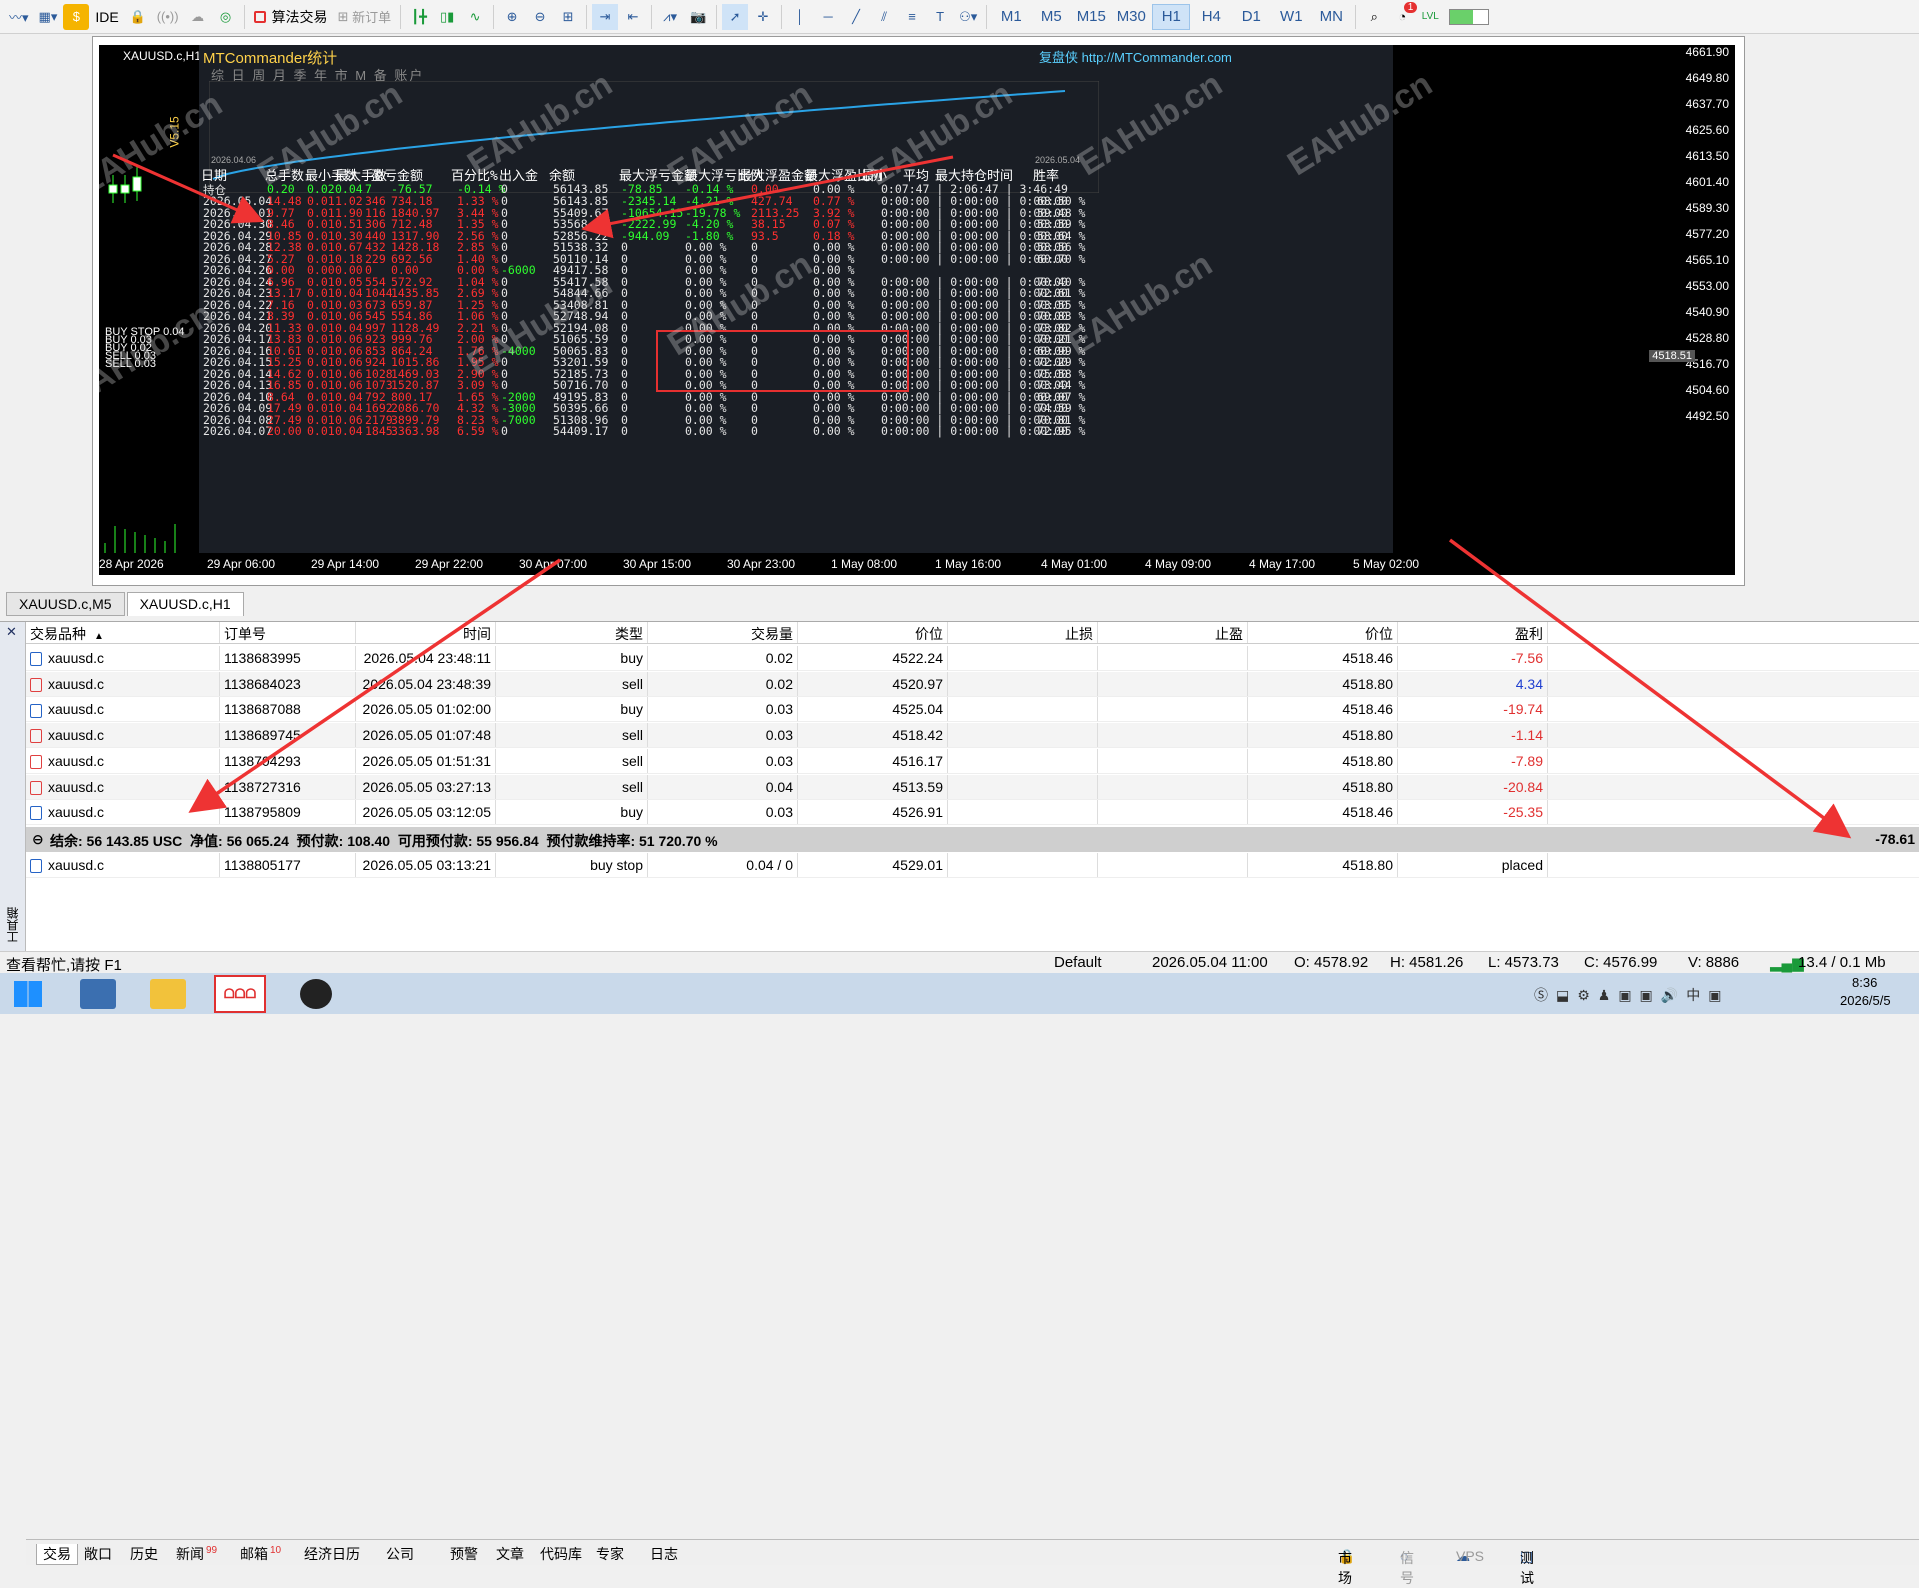 The height and width of the screenshot is (1588, 1919). I want to click on column-header: 订单号, so click(288, 632).